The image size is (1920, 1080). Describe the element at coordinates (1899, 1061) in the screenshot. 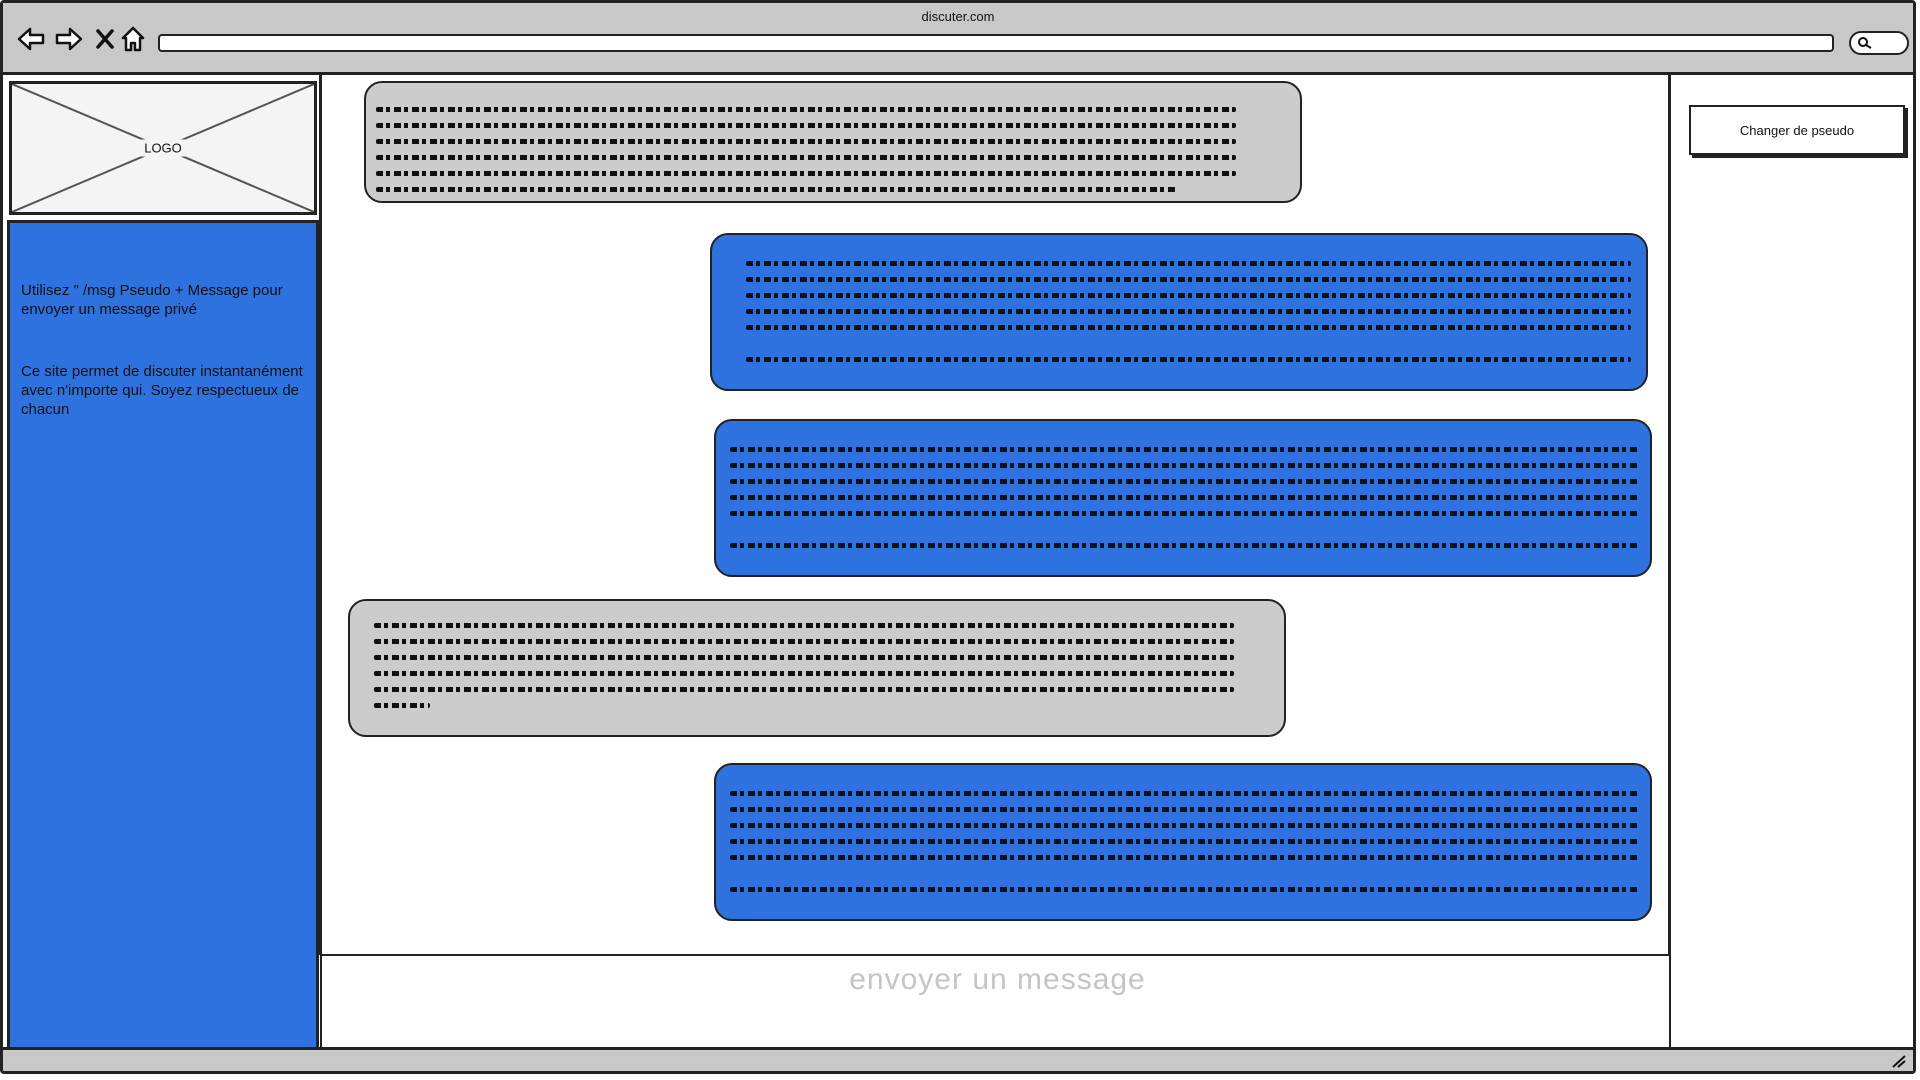

I see `resize-grip-icon` at that location.